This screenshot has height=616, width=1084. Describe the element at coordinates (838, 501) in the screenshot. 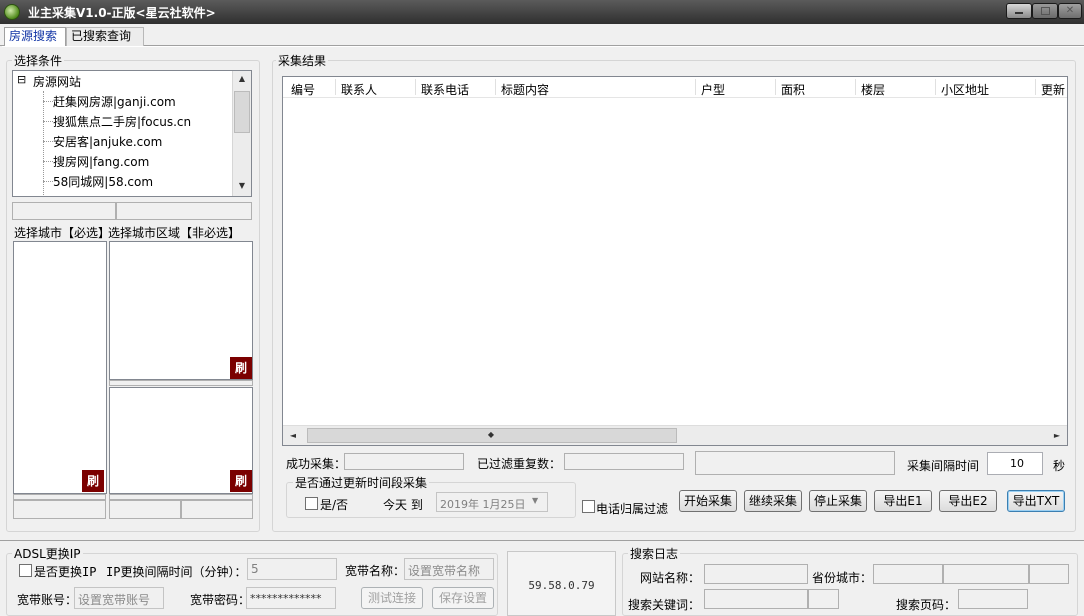

I see `stop-collect-button: 停止采集` at that location.